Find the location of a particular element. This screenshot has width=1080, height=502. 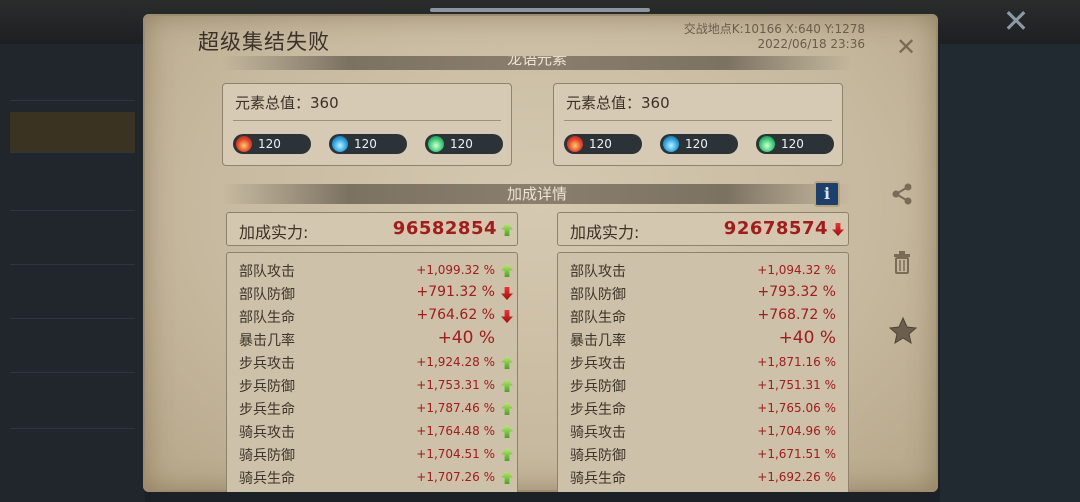

wind-element-pill: 120 is located at coordinates (795, 144).